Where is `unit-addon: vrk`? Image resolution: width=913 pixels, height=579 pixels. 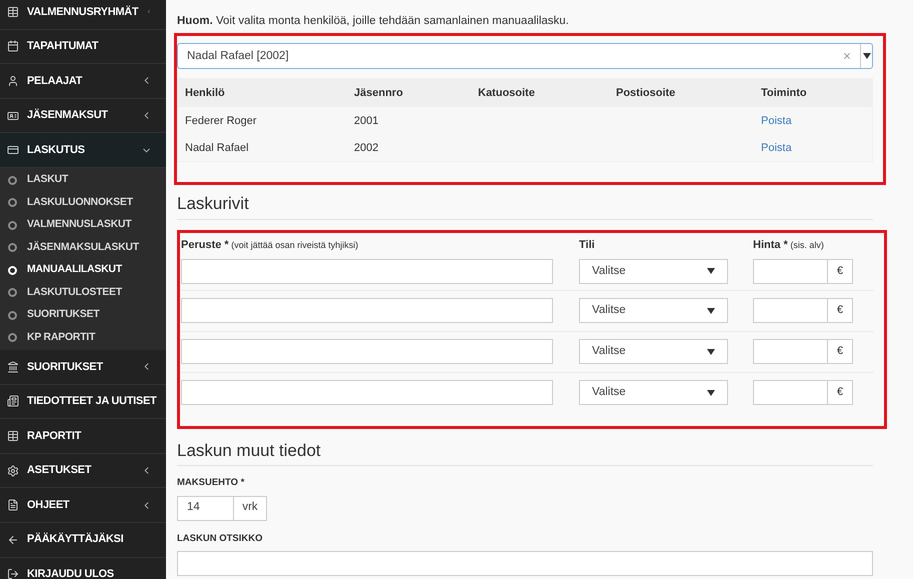
unit-addon: vrk is located at coordinates (250, 508).